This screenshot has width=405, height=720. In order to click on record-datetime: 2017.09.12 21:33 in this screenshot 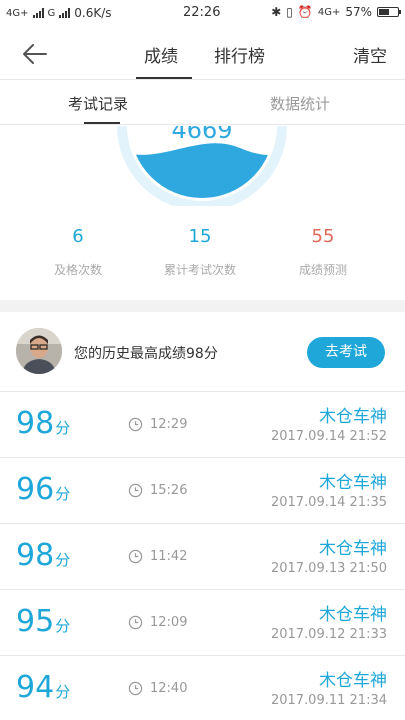, I will do `click(328, 634)`.